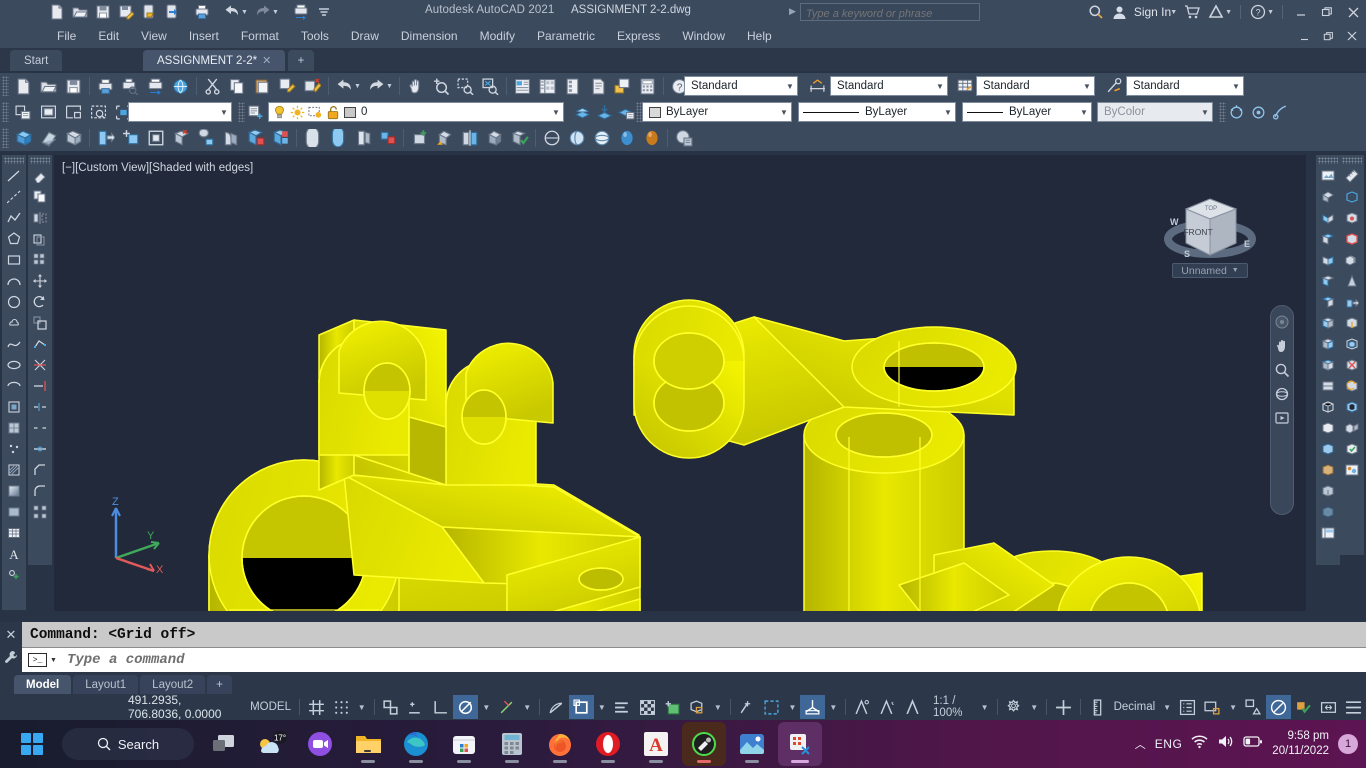  What do you see at coordinates (40, 385) in the screenshot?
I see `extend-icon` at bounding box center [40, 385].